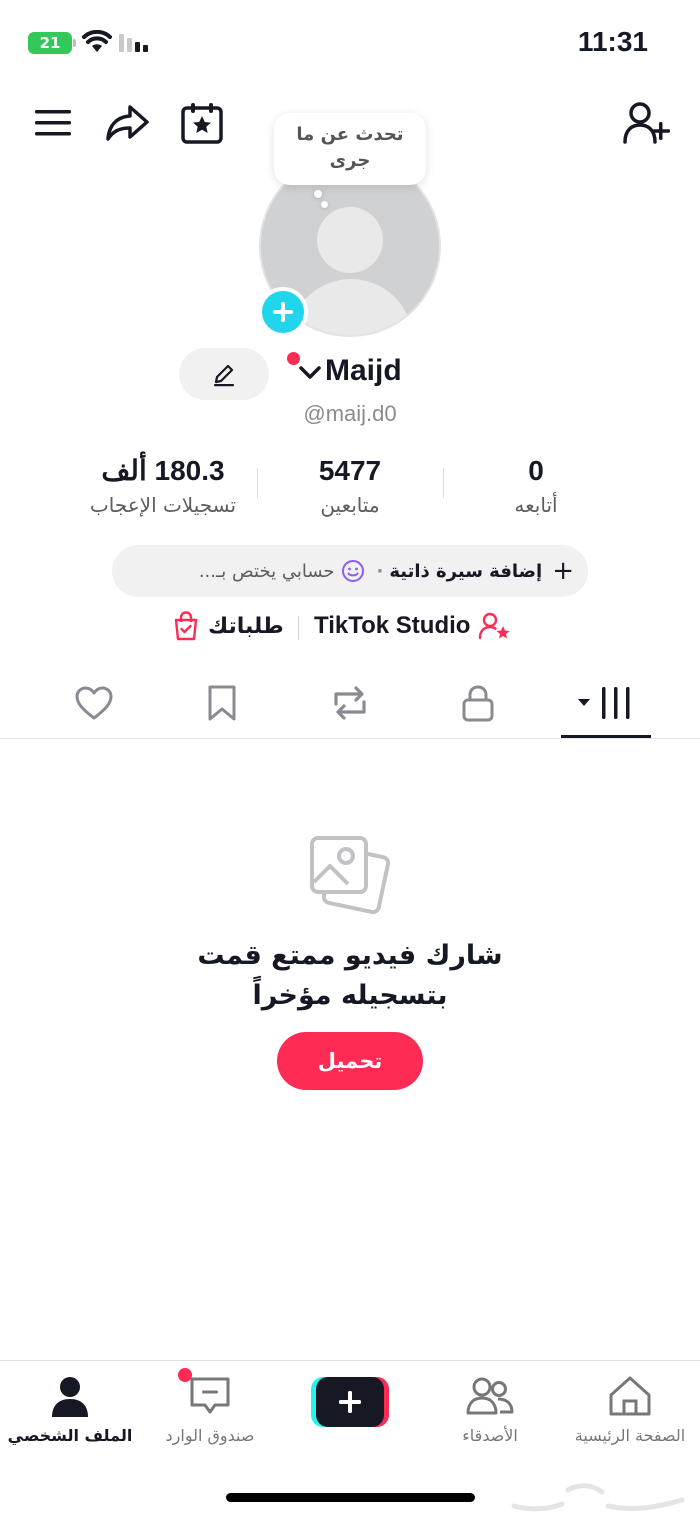 This screenshot has width=700, height=1516. I want to click on nav-home: الصفحة الرئيسية, so click(630, 1410).